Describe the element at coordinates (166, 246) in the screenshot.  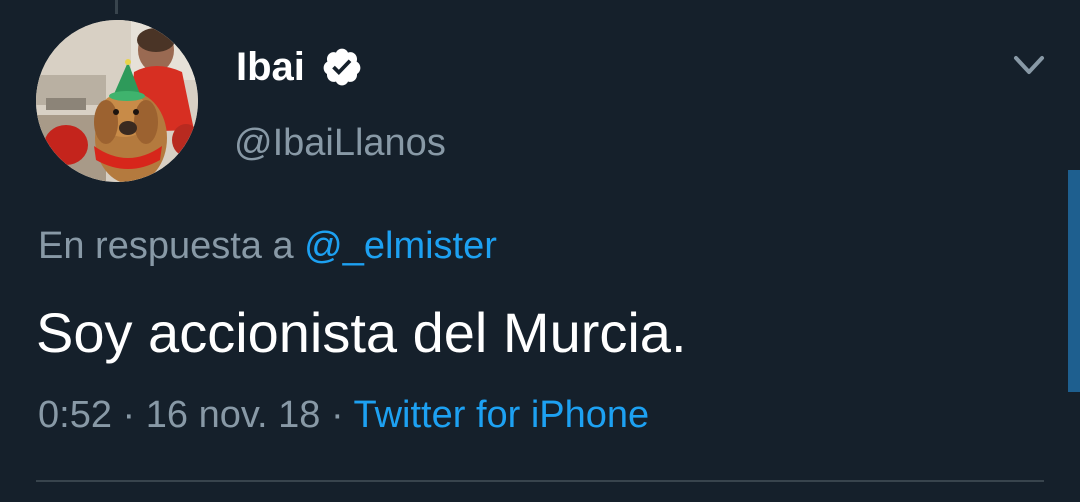
I see `reply-prefix: En respuesta a` at that location.